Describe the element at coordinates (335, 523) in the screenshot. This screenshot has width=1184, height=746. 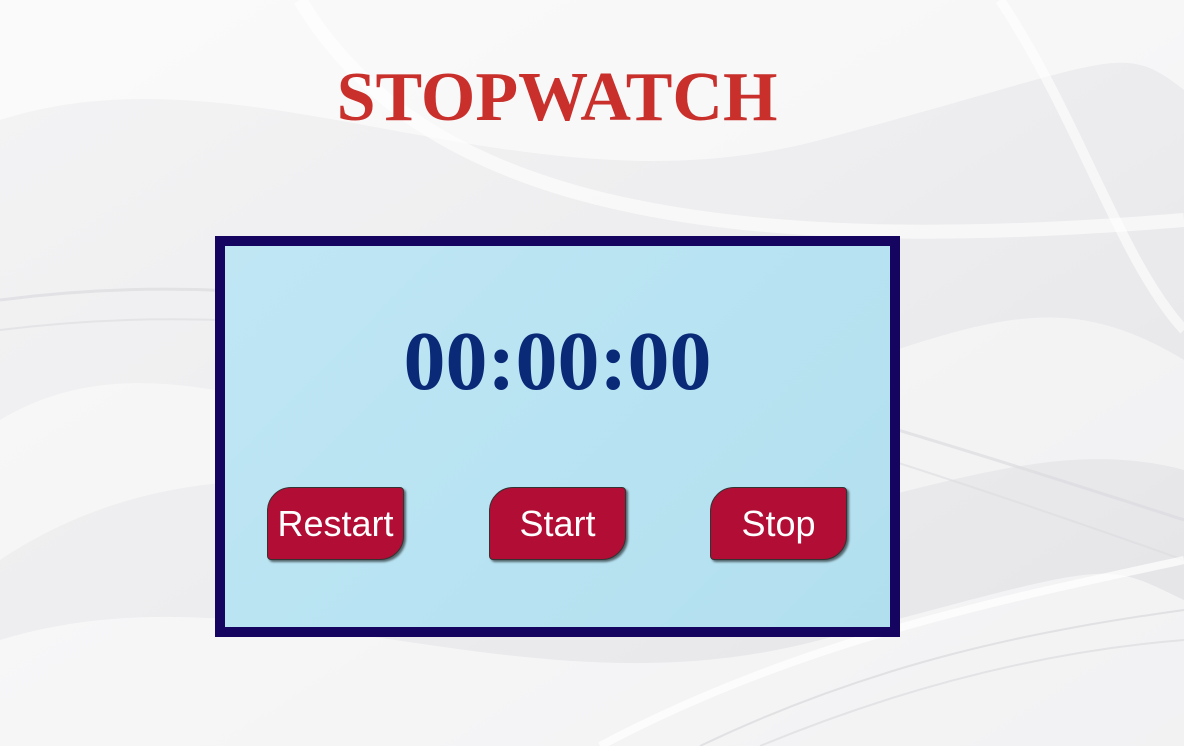
I see `restart-button: Restart` at that location.